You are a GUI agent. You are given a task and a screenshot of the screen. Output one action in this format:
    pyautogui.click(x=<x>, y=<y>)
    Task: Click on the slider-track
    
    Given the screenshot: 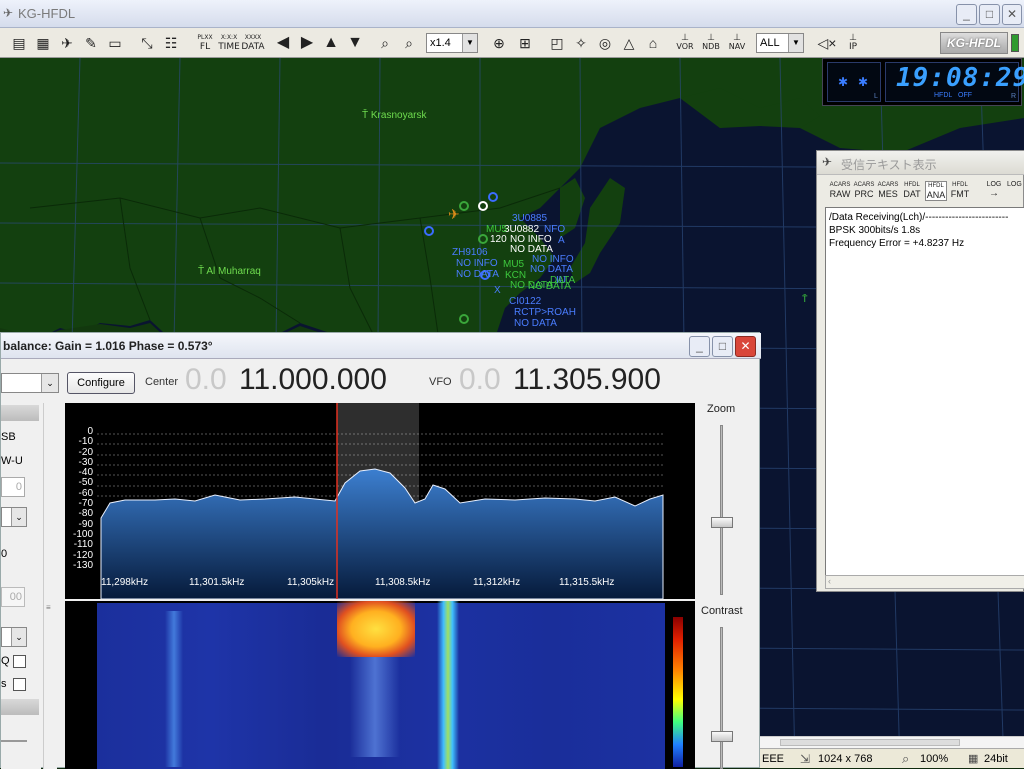 What is the action you would take?
    pyautogui.click(x=14, y=741)
    